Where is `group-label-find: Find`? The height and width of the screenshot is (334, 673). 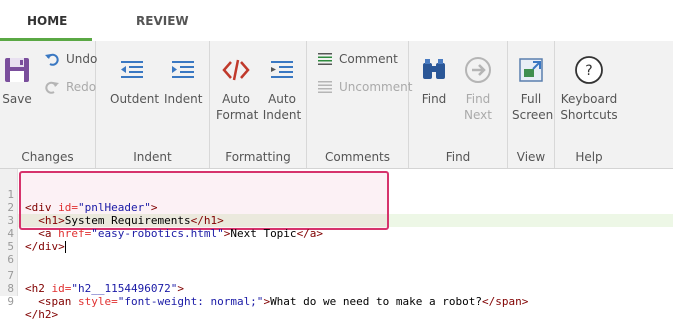
group-label-find: Find is located at coordinates (458, 157).